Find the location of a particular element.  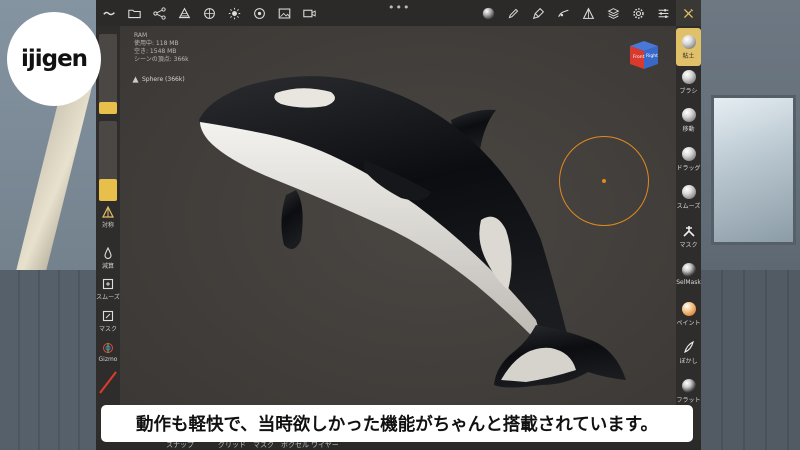

tool-blur: ぼかし is located at coordinates (688, 352).